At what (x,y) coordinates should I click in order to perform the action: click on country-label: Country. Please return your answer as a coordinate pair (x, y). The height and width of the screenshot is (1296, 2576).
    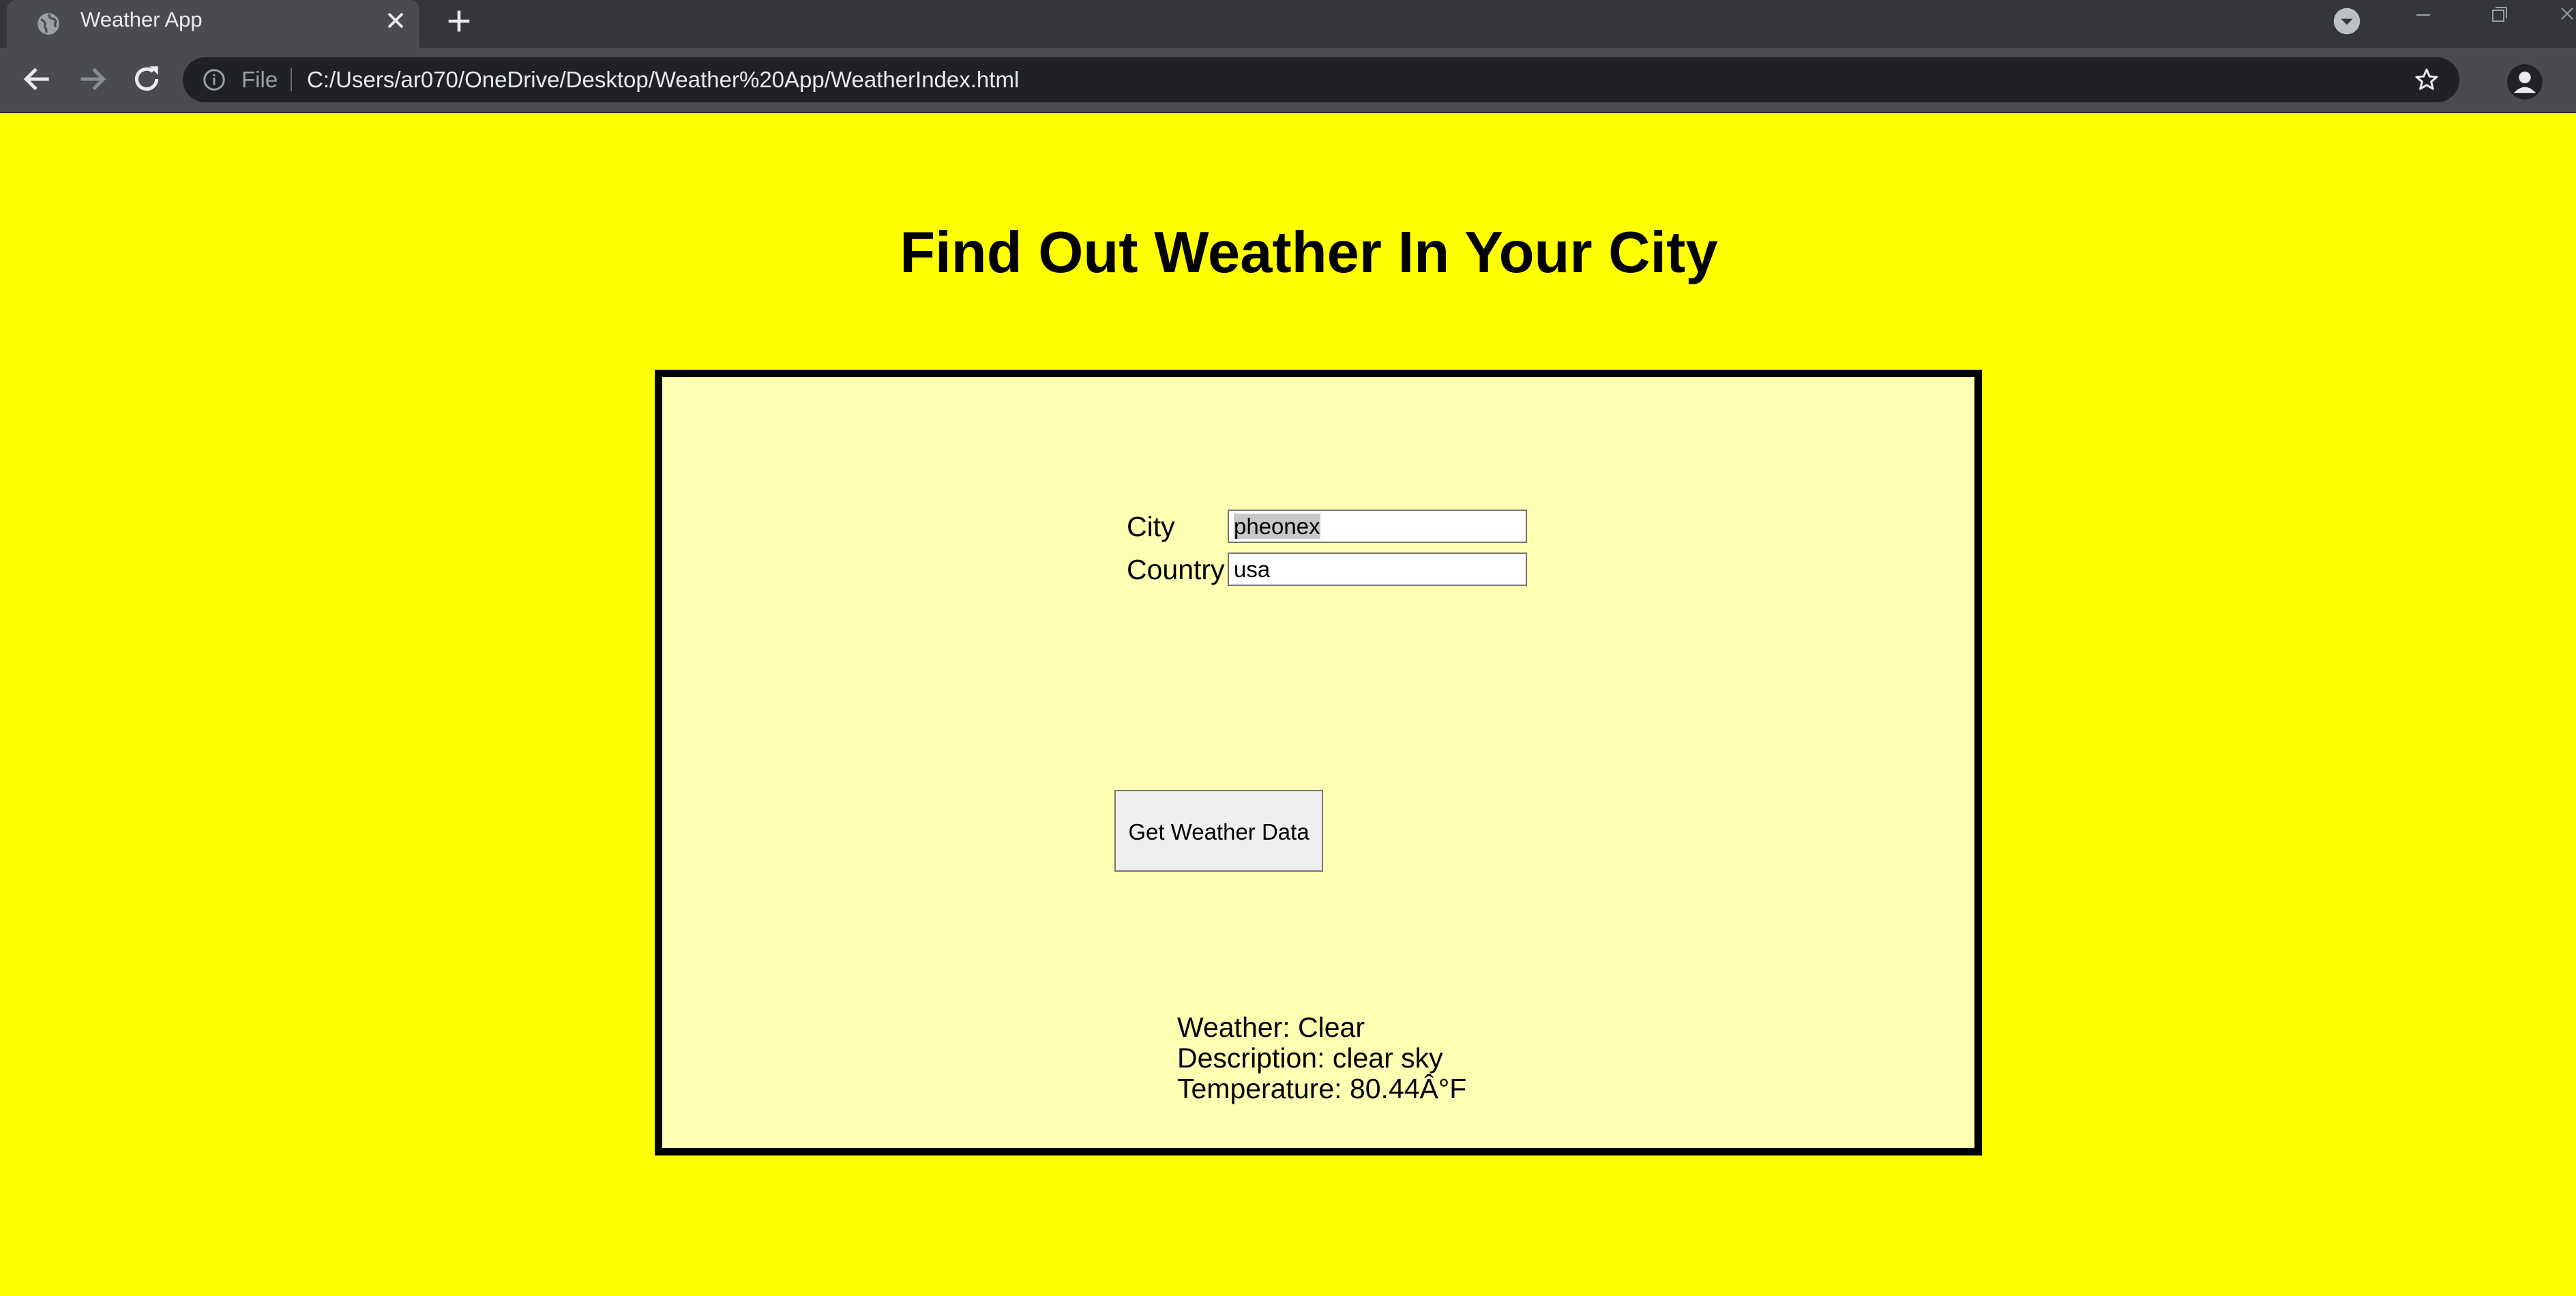
    Looking at the image, I should click on (1176, 570).